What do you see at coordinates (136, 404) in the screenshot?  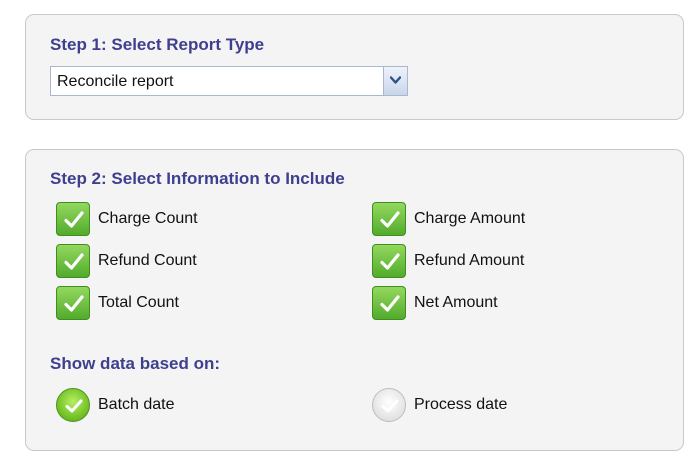 I see `radio-label: Batch date` at bounding box center [136, 404].